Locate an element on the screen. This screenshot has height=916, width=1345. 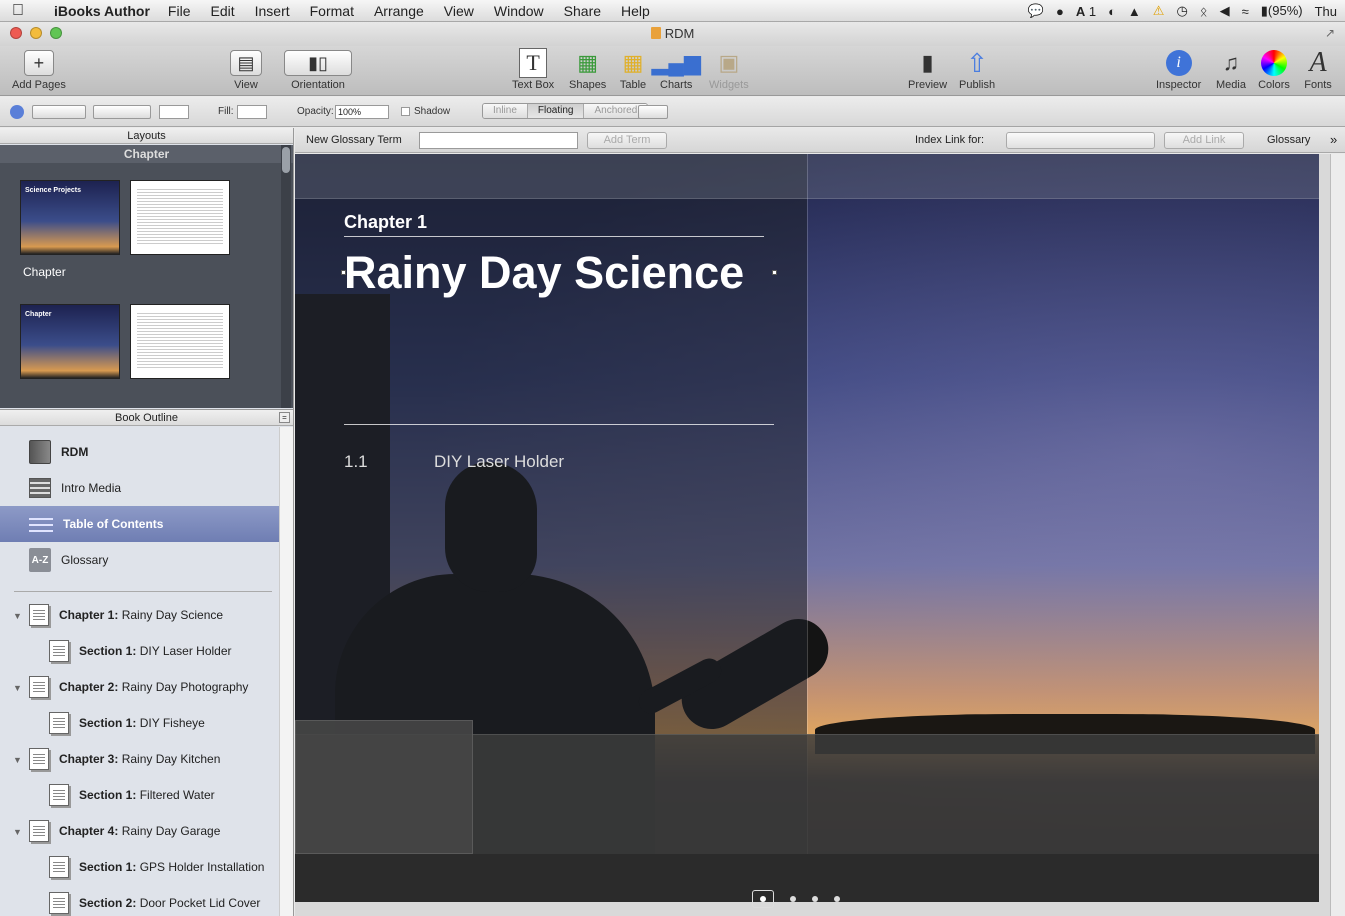
book-outline-header: Book Outline = is located at coordinates (146, 417).